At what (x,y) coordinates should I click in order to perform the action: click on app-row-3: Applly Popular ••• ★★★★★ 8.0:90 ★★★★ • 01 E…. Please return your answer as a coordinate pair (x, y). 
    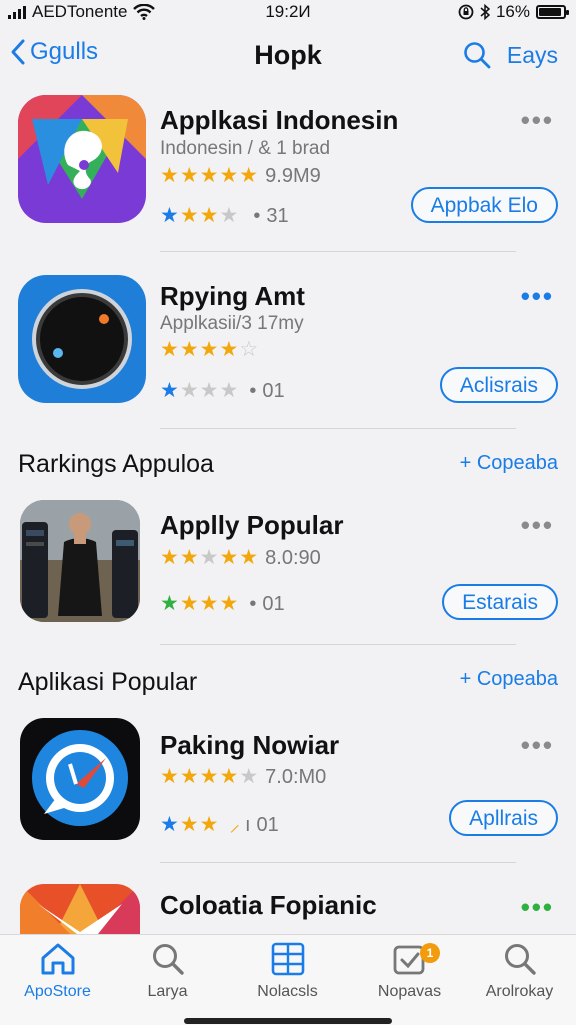
    Looking at the image, I should click on (288, 574).